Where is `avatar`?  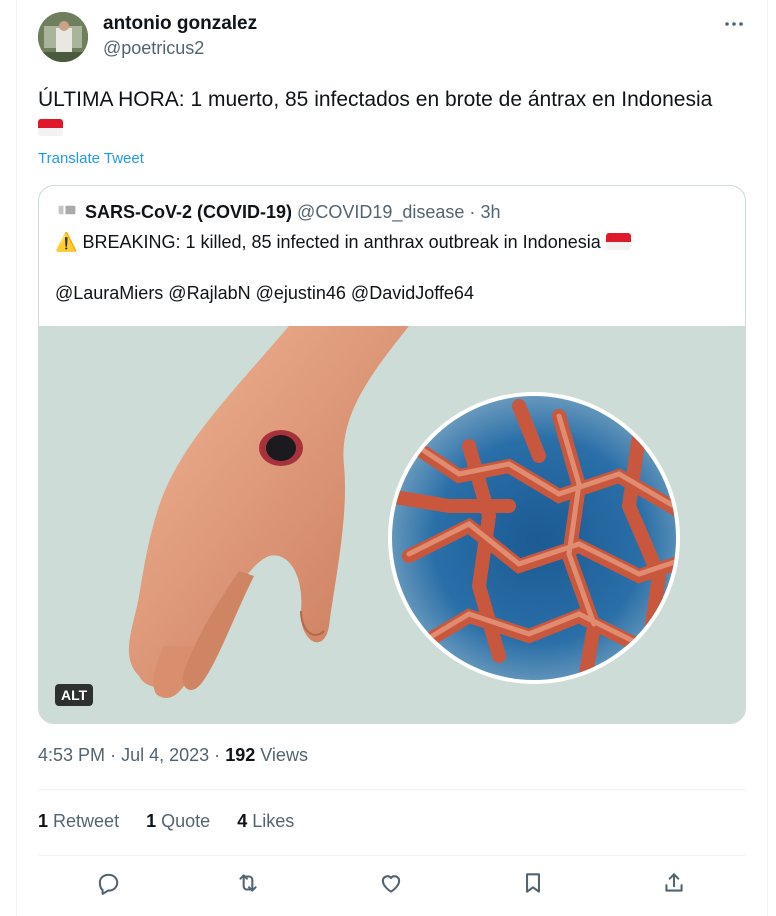
avatar is located at coordinates (63, 37).